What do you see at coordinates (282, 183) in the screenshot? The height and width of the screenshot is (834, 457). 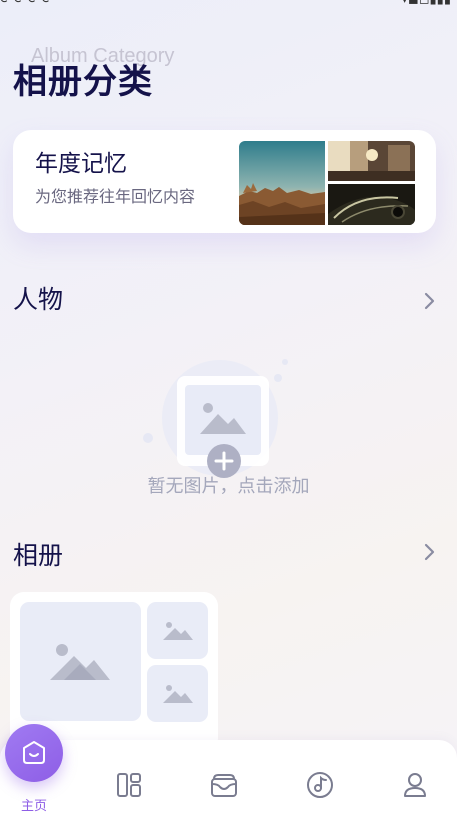 I see `memory-photo-desert` at bounding box center [282, 183].